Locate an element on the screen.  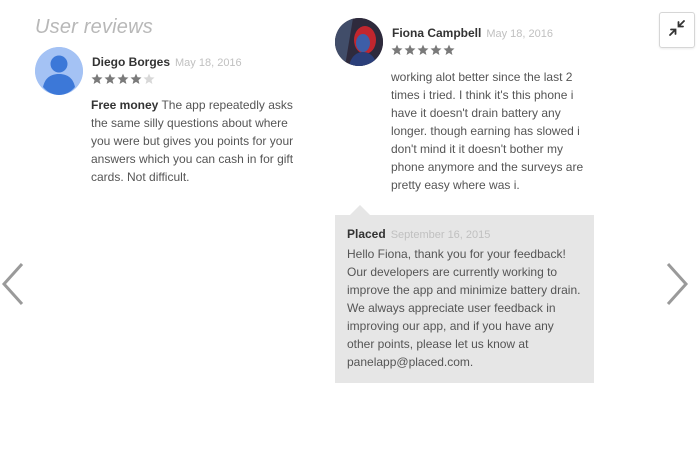
reply-pointer is located at coordinates (360, 210).